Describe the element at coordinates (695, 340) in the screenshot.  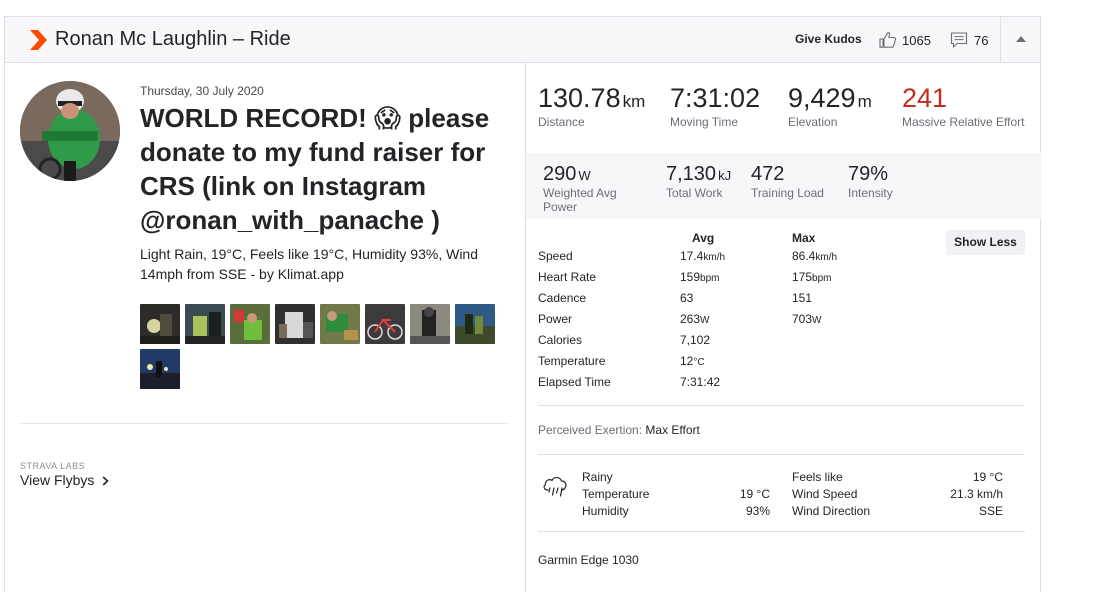
I see `avg-value: 7,102` at that location.